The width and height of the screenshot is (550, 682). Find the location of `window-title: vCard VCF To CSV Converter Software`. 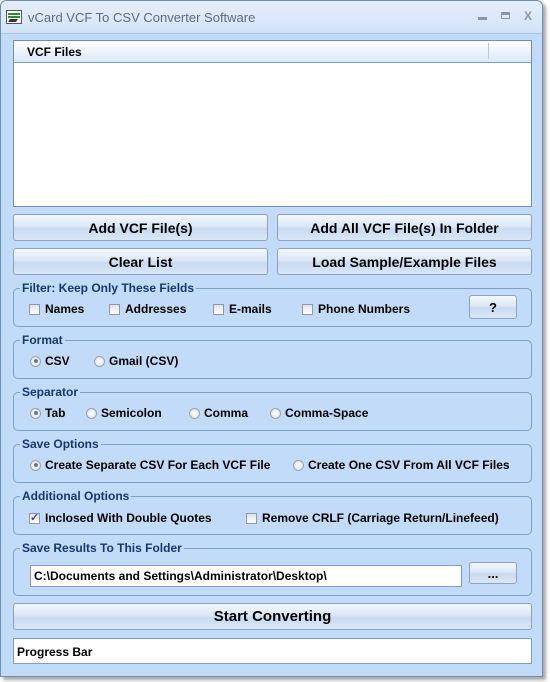

window-title: vCard VCF To CSV Converter Software is located at coordinates (142, 17).